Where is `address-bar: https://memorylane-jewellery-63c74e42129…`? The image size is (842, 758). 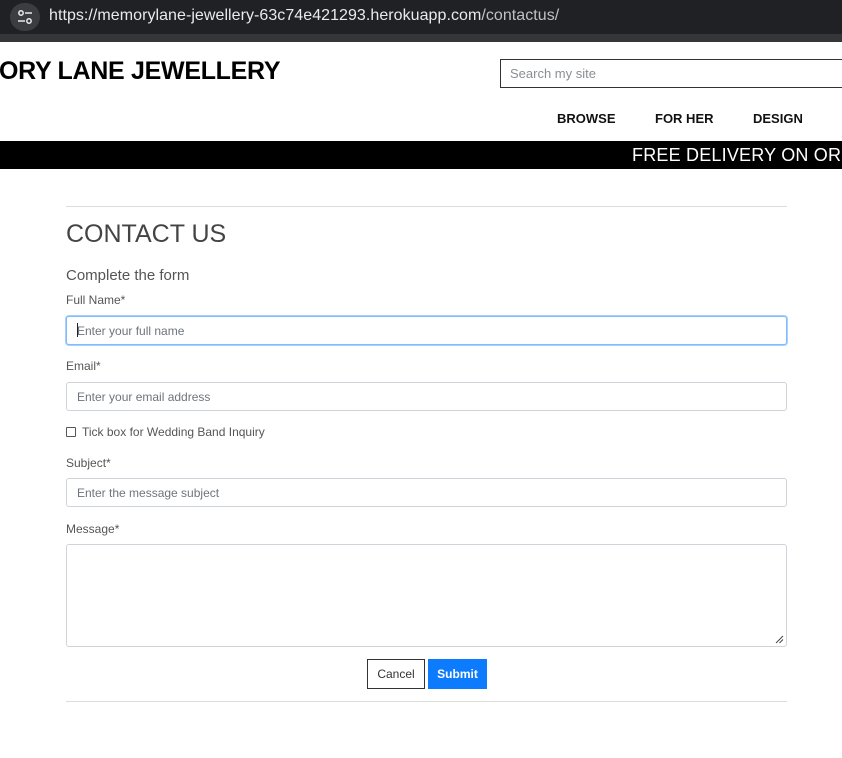
address-bar: https://memorylane-jewellery-63c74e42129… is located at coordinates (421, 17).